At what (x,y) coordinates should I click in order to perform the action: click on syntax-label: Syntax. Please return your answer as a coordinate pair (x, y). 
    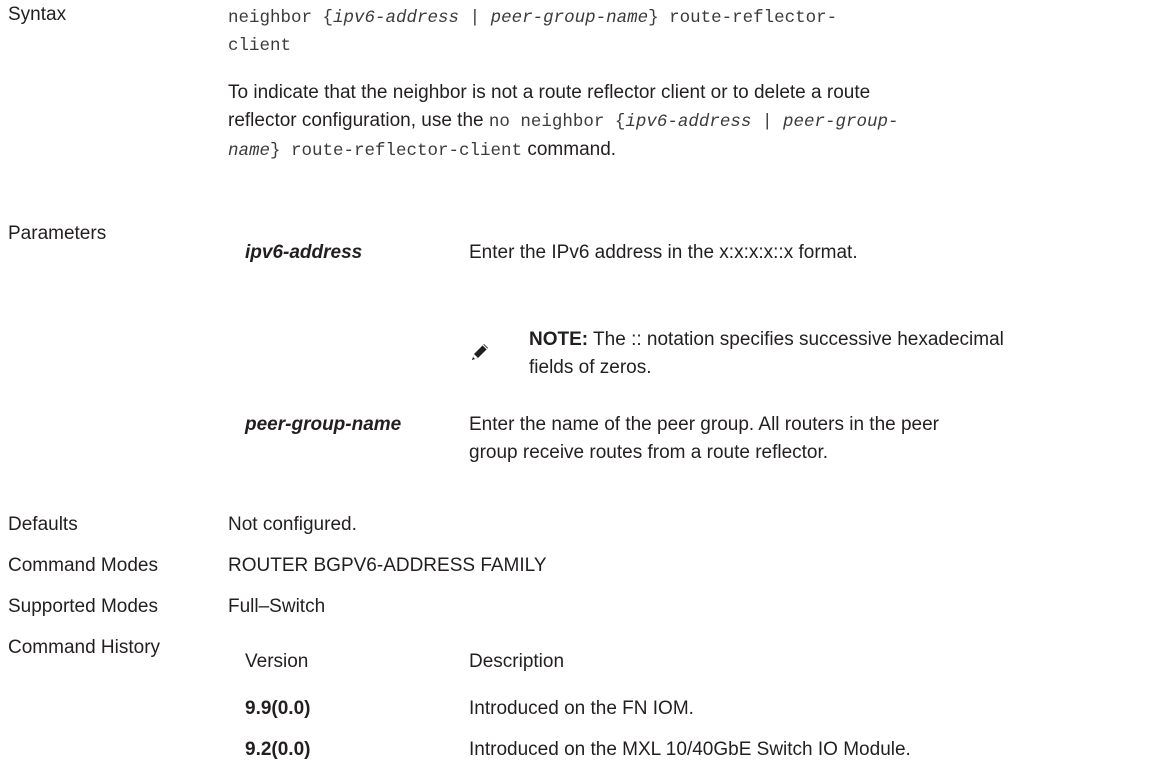
    Looking at the image, I should click on (37, 14).